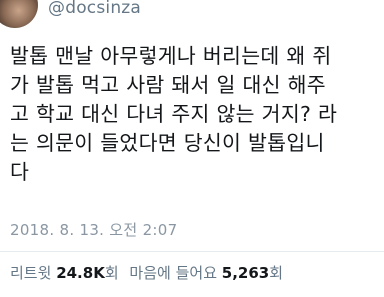 This screenshot has height=297, width=384. Describe the element at coordinates (276, 273) in the screenshot. I see `likes-unit: 회` at that location.